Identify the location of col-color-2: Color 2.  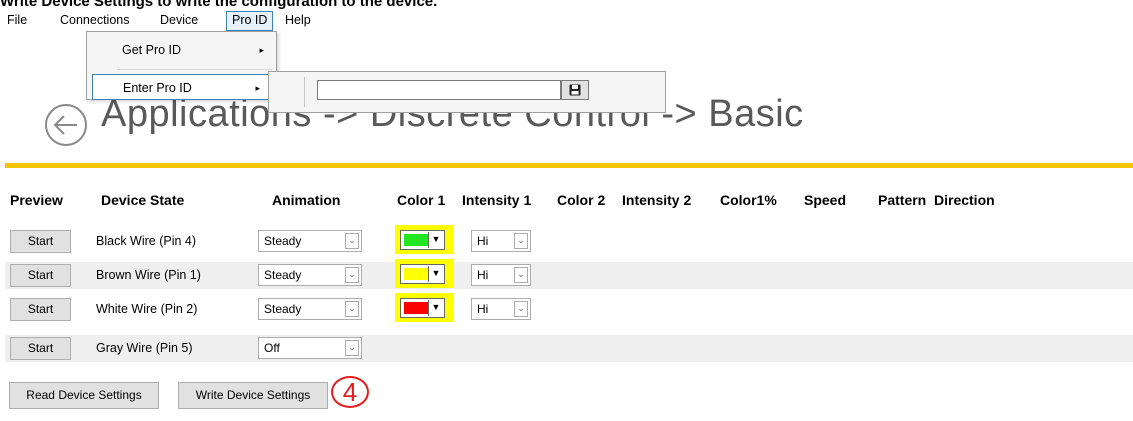
(581, 200).